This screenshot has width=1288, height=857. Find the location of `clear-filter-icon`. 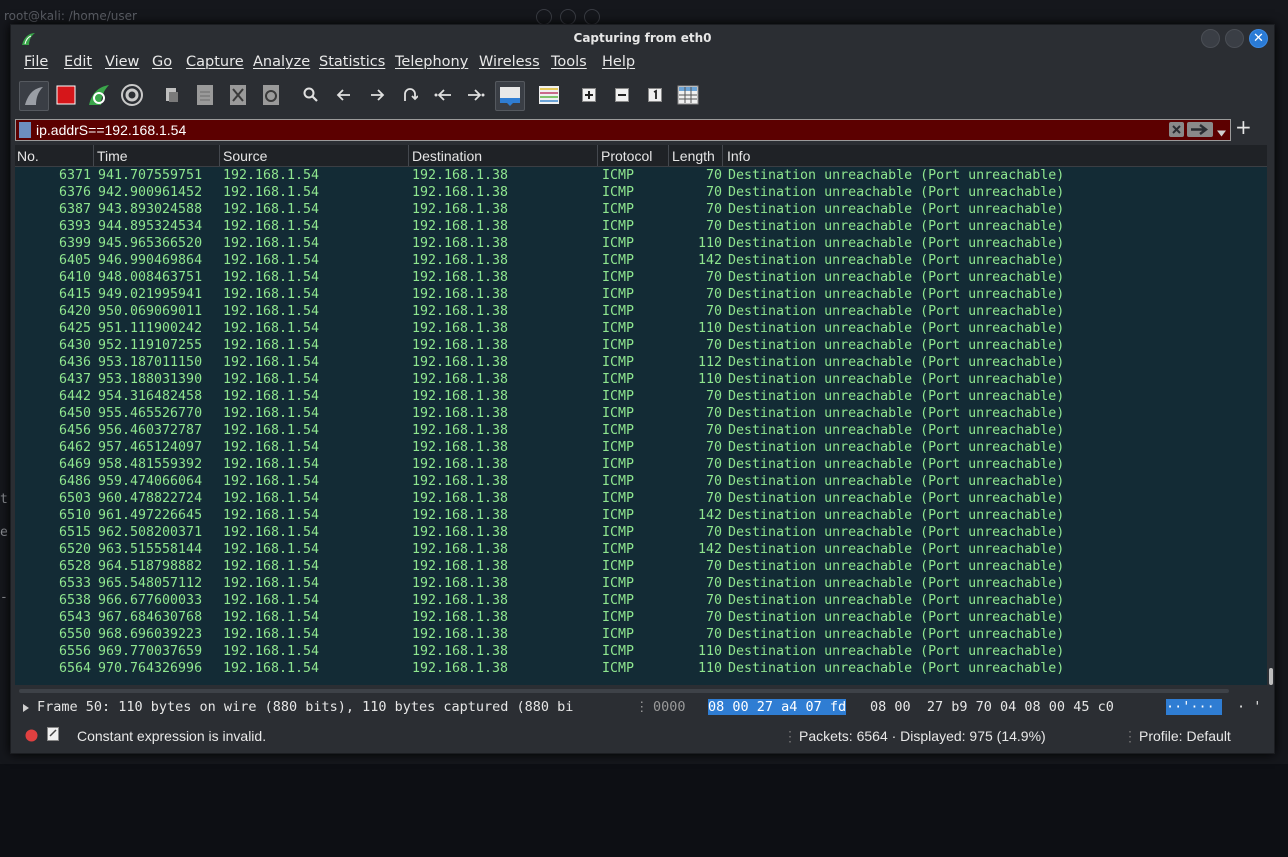

clear-filter-icon is located at coordinates (1176, 129).